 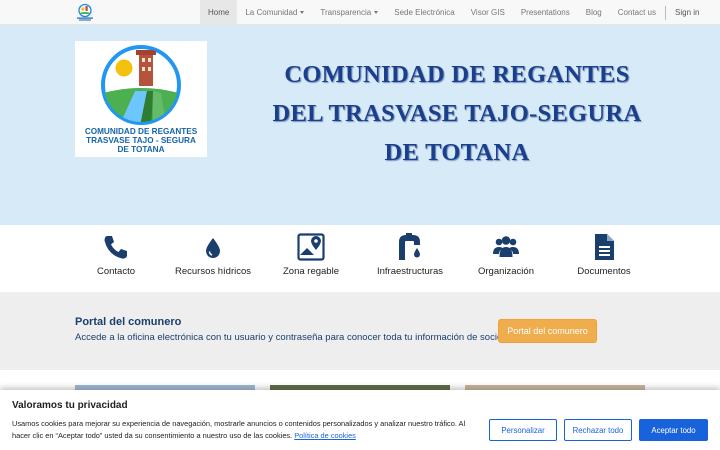 I want to click on quick-link-label: Contacto, so click(x=116, y=271).